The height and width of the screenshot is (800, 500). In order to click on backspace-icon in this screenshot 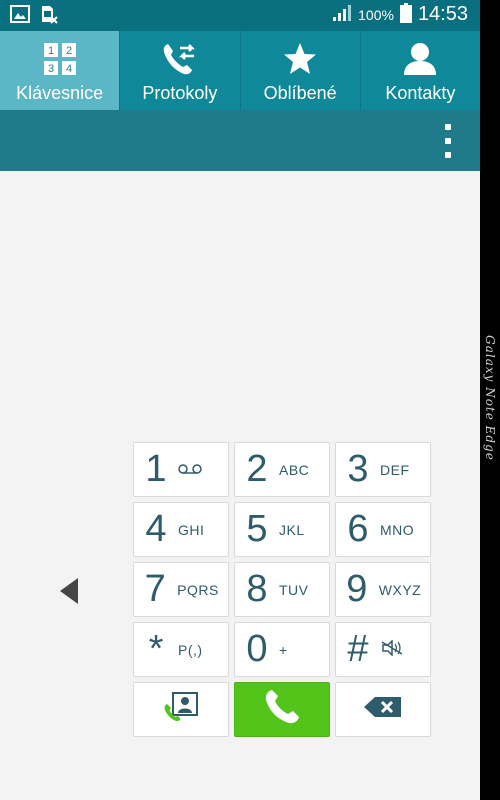, I will do `click(383, 709)`.